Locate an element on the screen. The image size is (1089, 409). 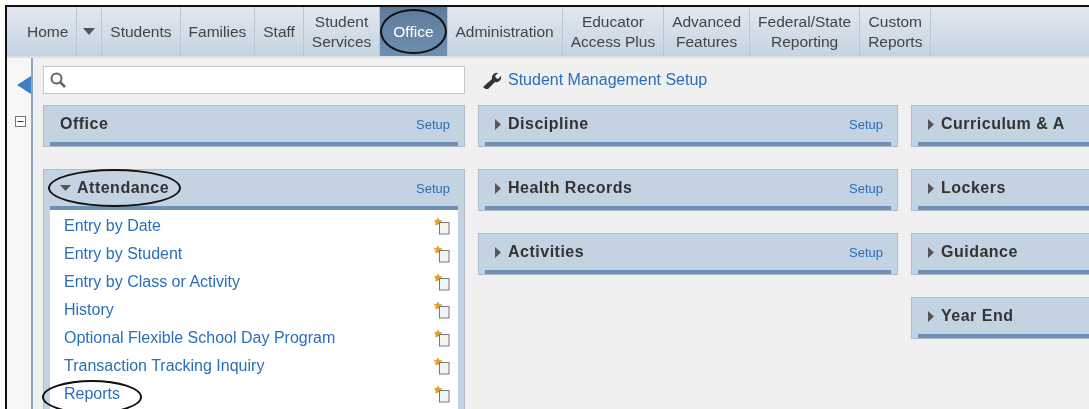
nav-tab: Office is located at coordinates (414, 31).